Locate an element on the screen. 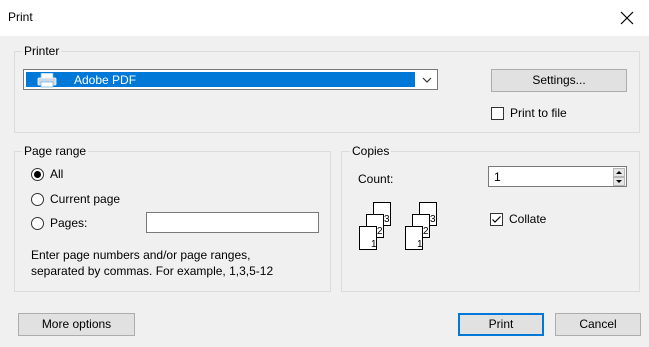 The width and height of the screenshot is (649, 347). page-number-3a: 3 is located at coordinates (387, 219).